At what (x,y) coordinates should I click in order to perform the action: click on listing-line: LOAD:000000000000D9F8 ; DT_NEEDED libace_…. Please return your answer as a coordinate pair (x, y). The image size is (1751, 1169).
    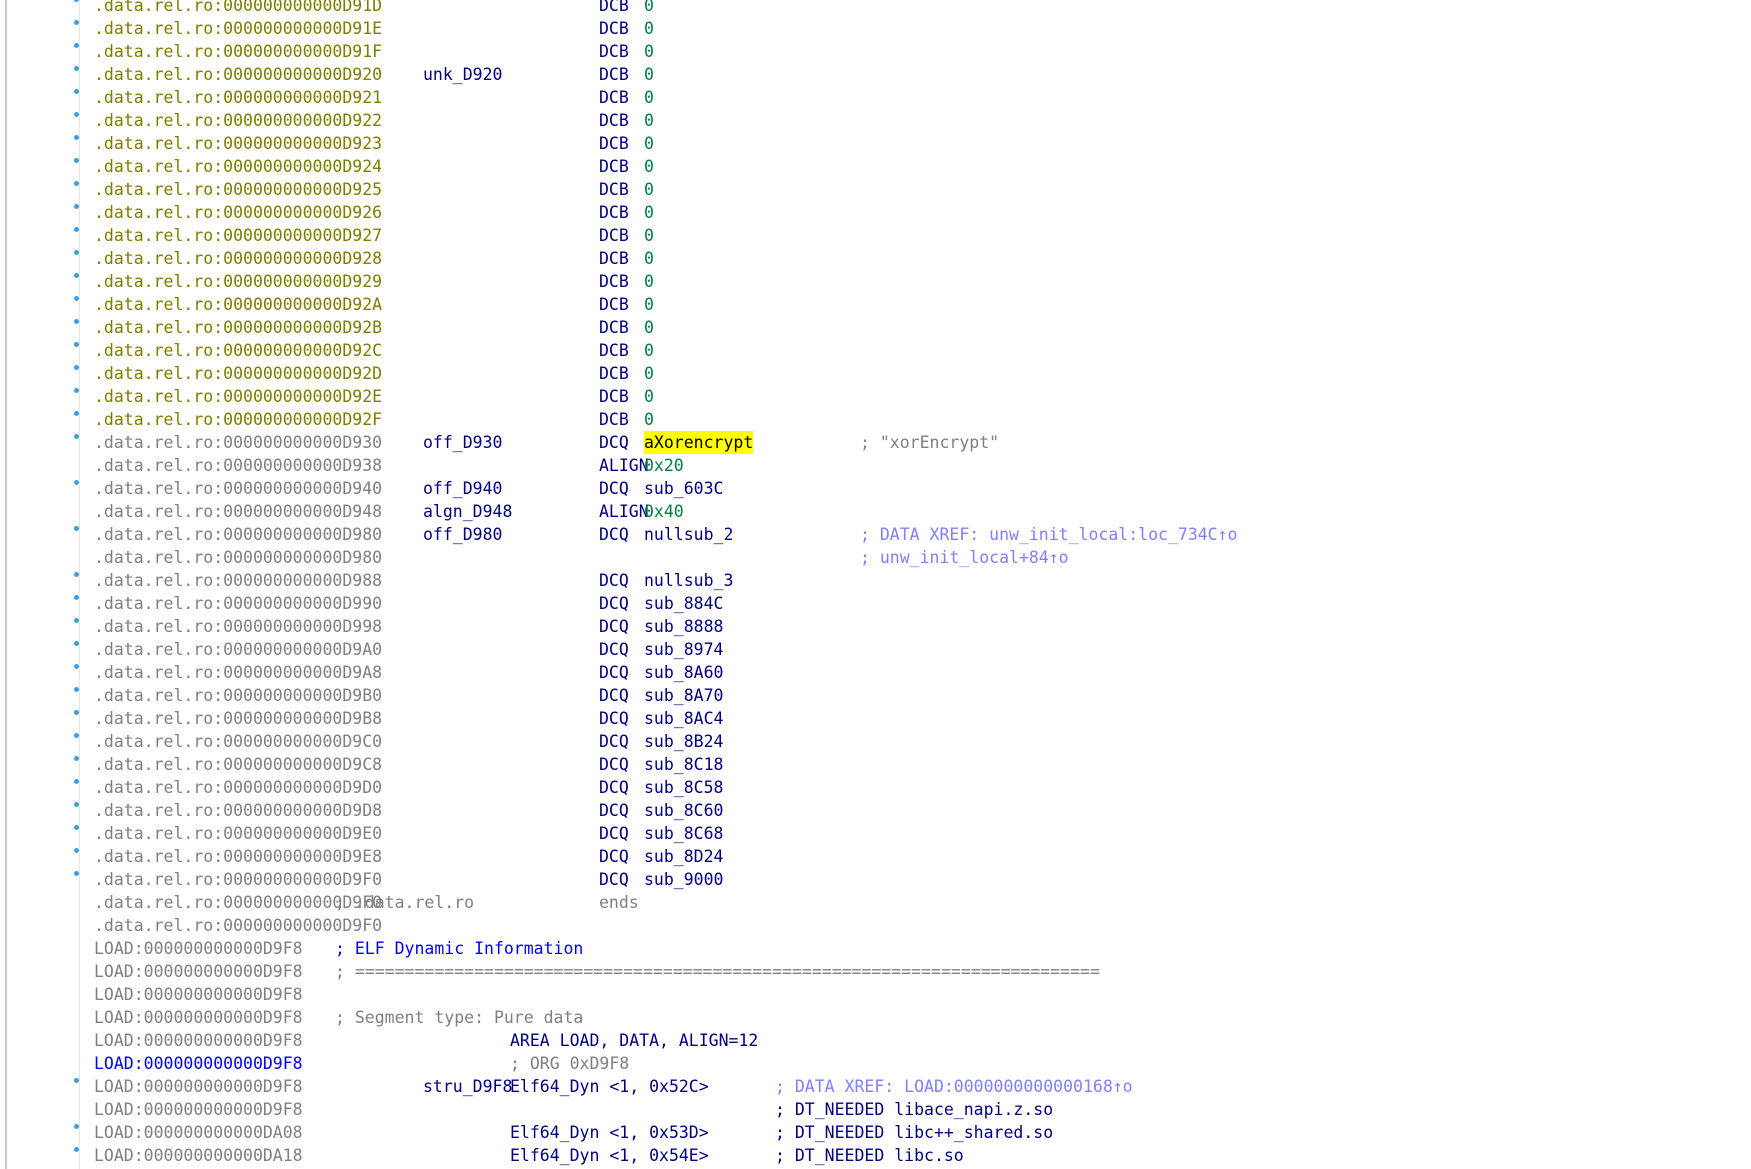
    Looking at the image, I should click on (875, 1109).